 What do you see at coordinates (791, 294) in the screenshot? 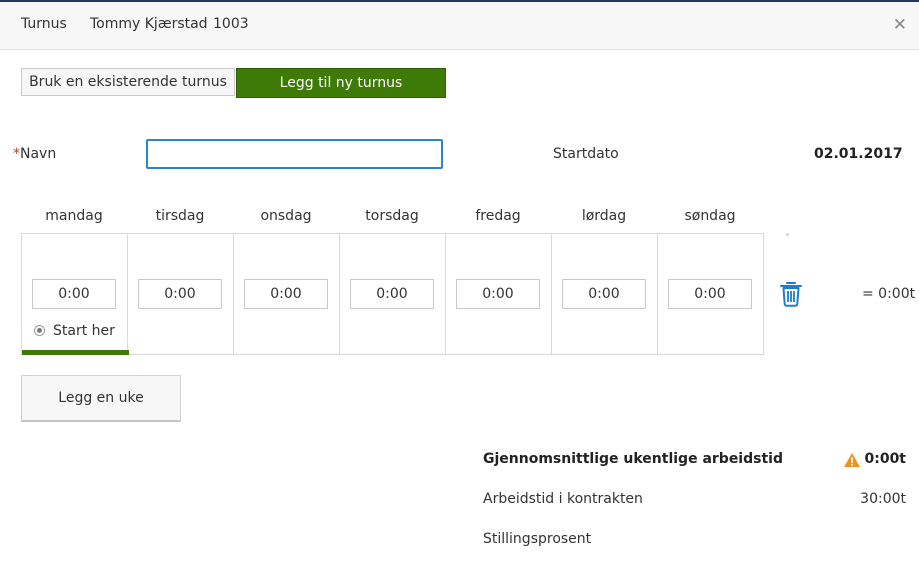
I see `trash-icon` at bounding box center [791, 294].